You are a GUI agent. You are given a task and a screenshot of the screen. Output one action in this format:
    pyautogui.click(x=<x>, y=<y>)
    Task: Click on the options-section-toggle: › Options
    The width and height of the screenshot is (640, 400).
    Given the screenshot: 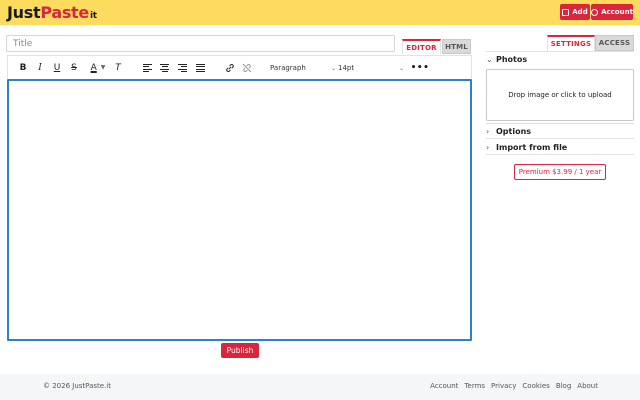 What is the action you would take?
    pyautogui.click(x=508, y=131)
    